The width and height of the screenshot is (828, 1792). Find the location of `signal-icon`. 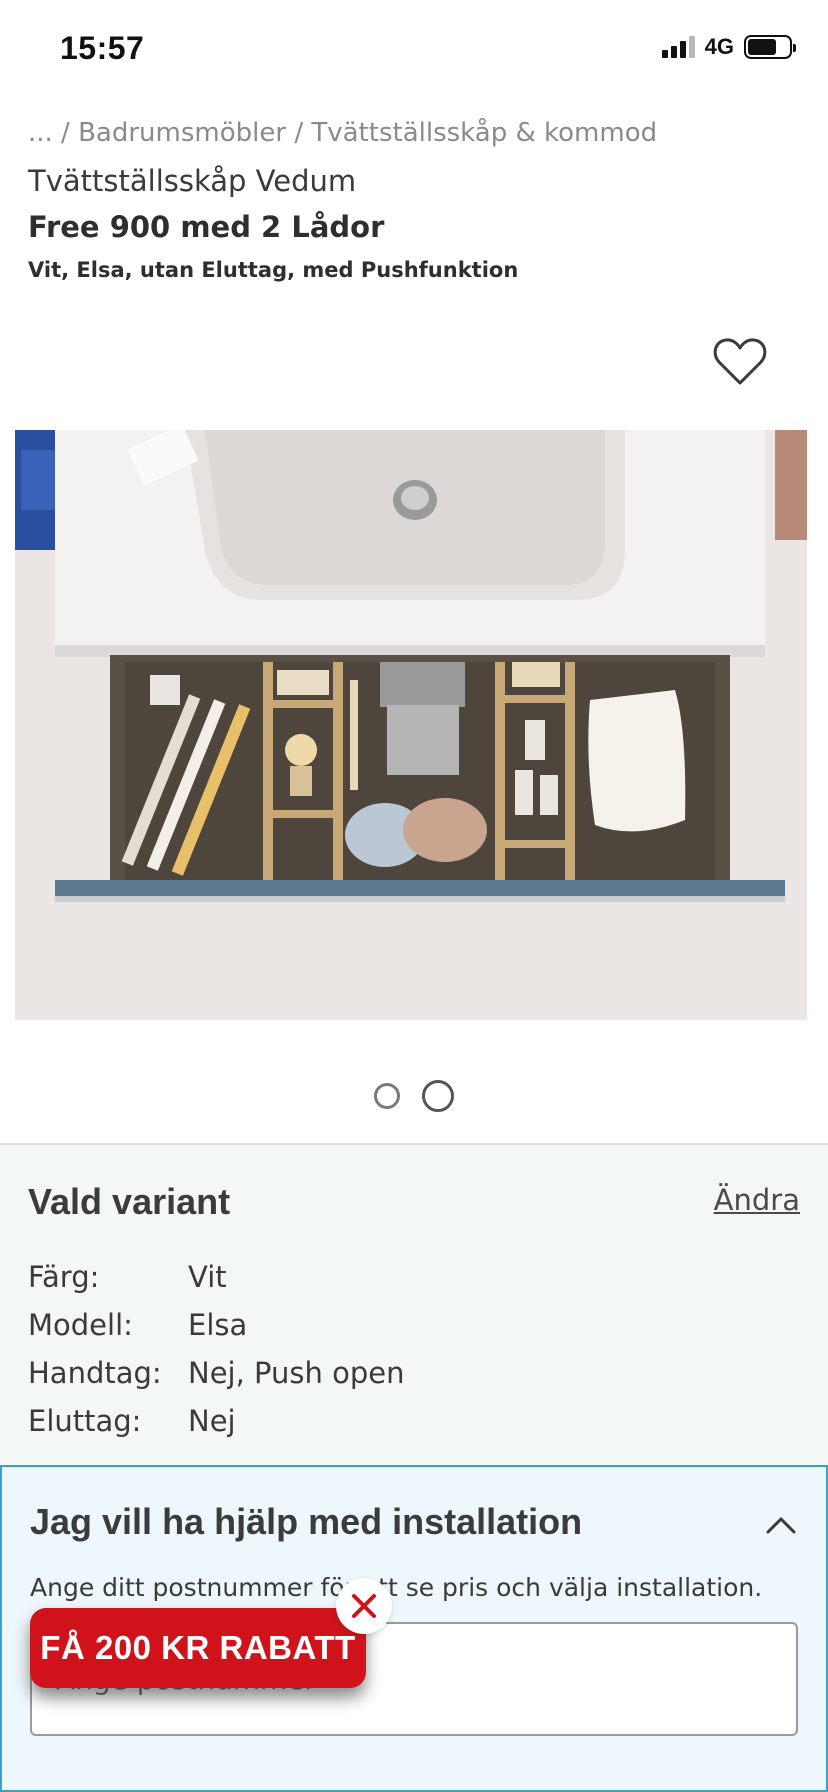

signal-icon is located at coordinates (678, 47).